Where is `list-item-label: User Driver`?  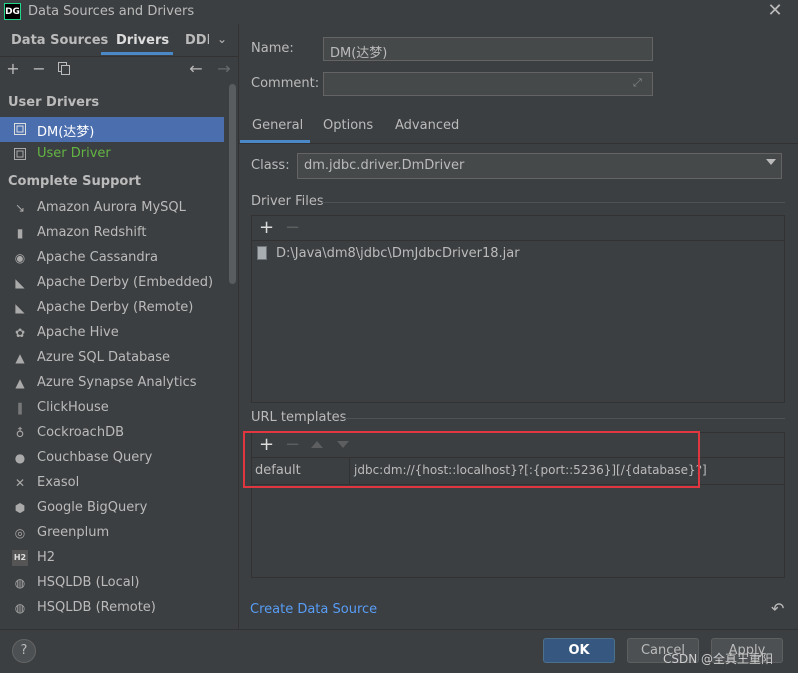 list-item-label: User Driver is located at coordinates (74, 153).